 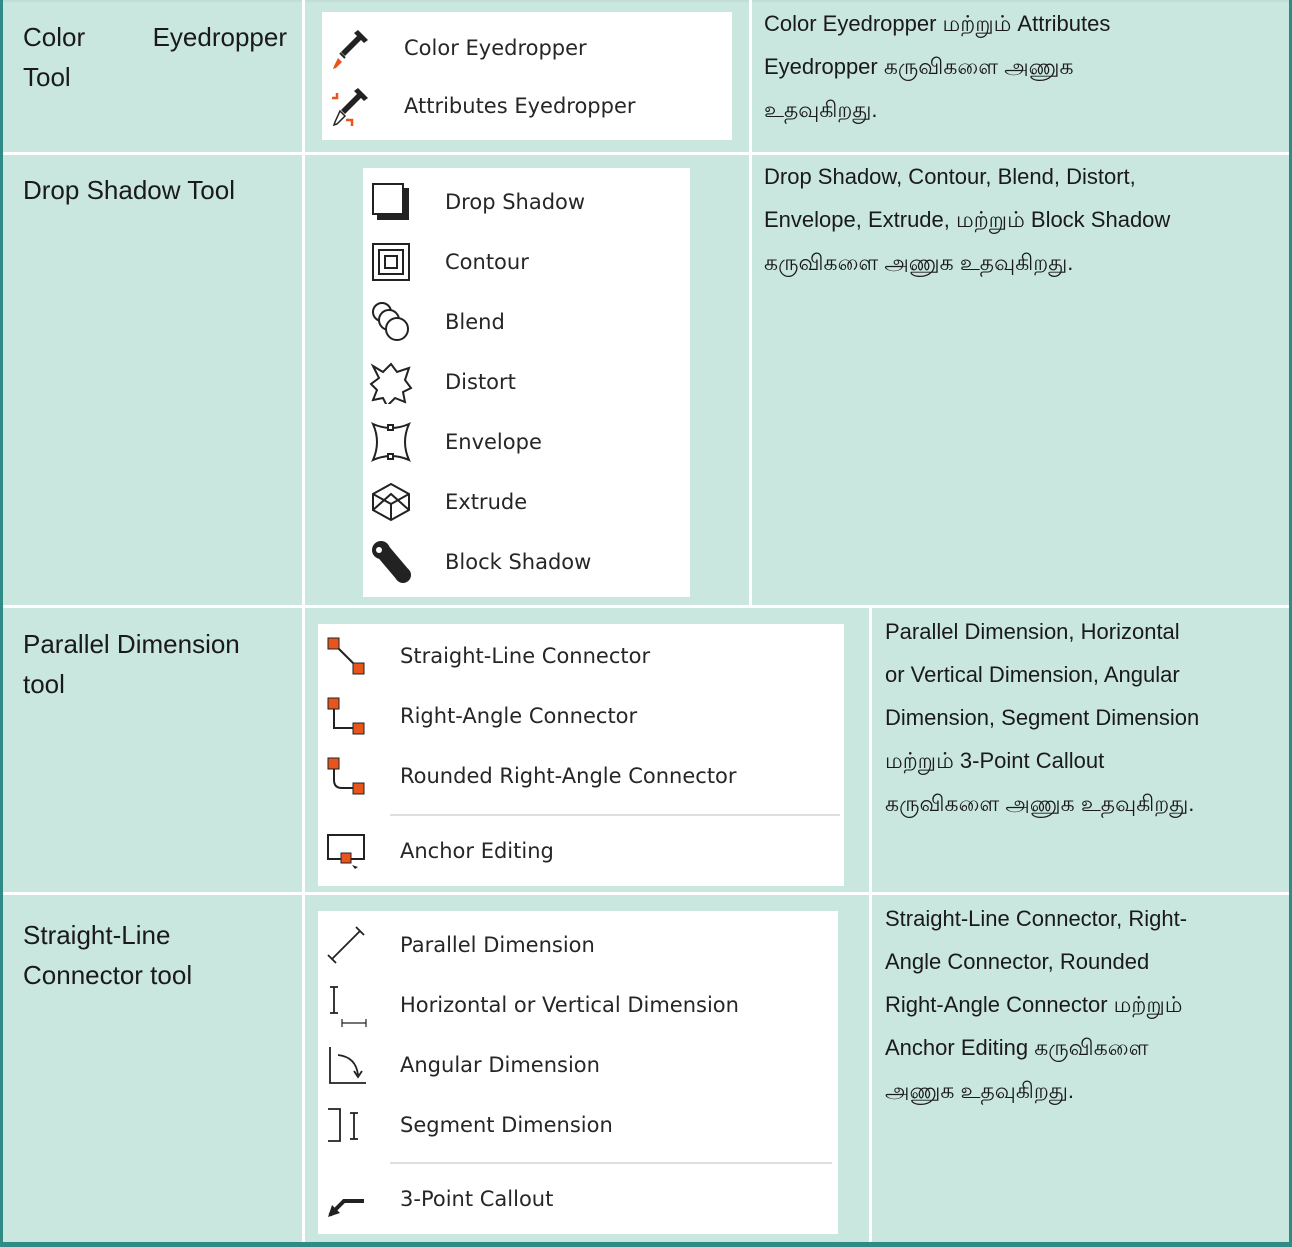 What do you see at coordinates (350, 106) in the screenshot?
I see `attributes-eyedropper-icon` at bounding box center [350, 106].